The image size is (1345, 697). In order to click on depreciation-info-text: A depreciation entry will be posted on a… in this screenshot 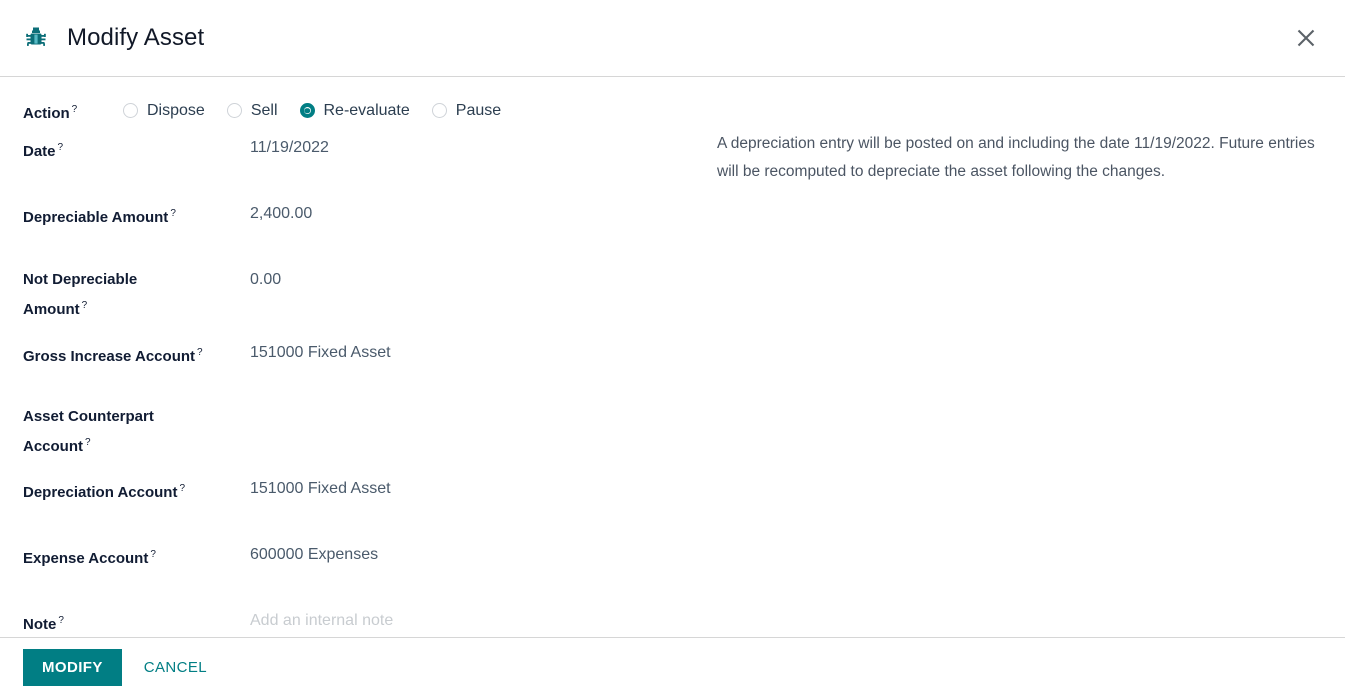, I will do `click(1016, 157)`.